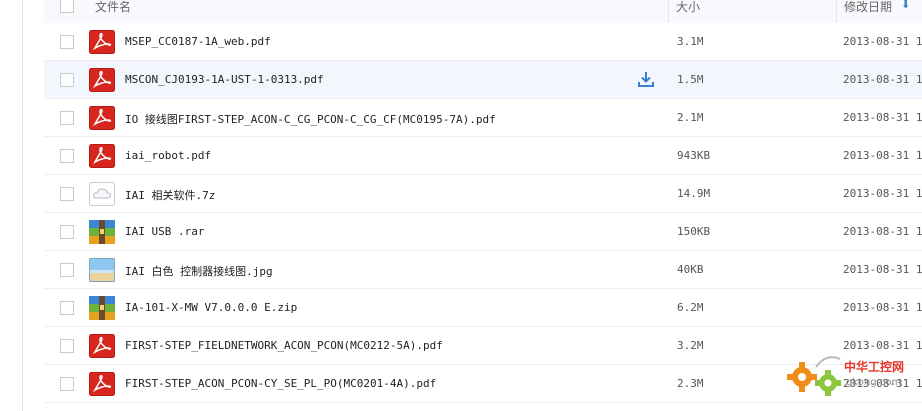 The image size is (922, 411). Describe the element at coordinates (873, 382) in the screenshot. I see `watermark-url: gkong.com` at that location.